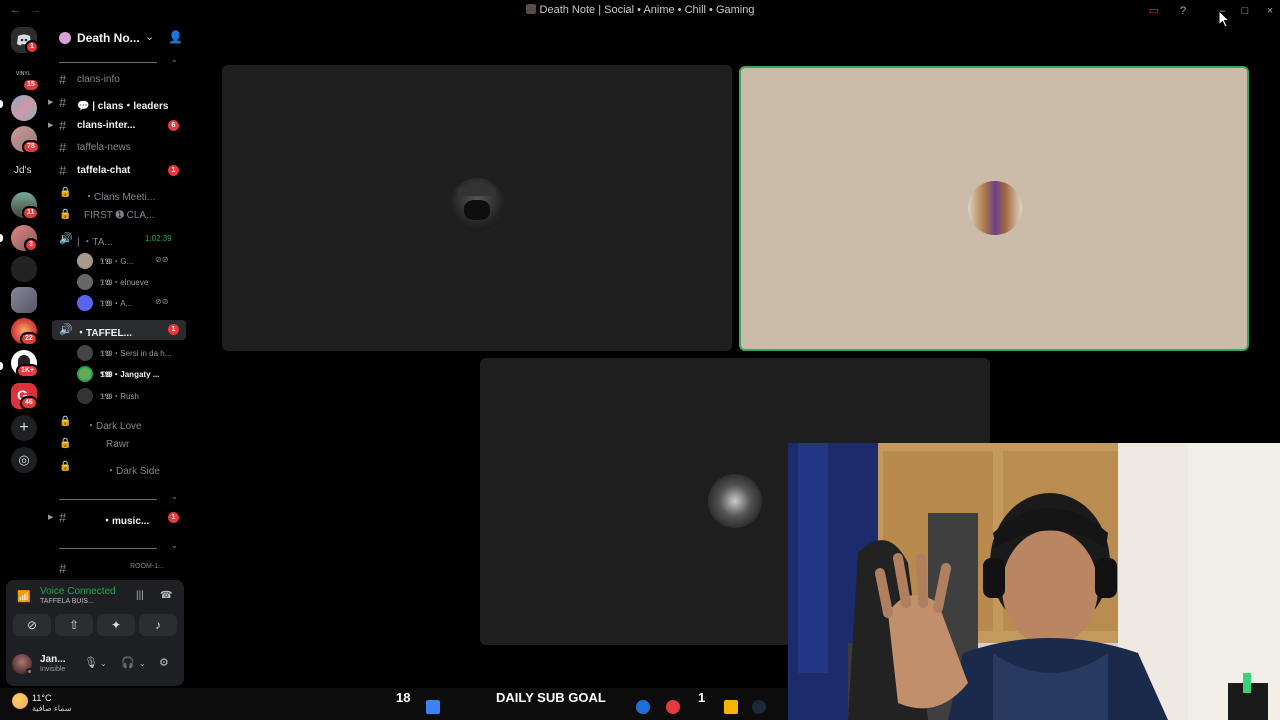  Describe the element at coordinates (1034, 581) in the screenshot. I see `webcam-overlay` at that location.